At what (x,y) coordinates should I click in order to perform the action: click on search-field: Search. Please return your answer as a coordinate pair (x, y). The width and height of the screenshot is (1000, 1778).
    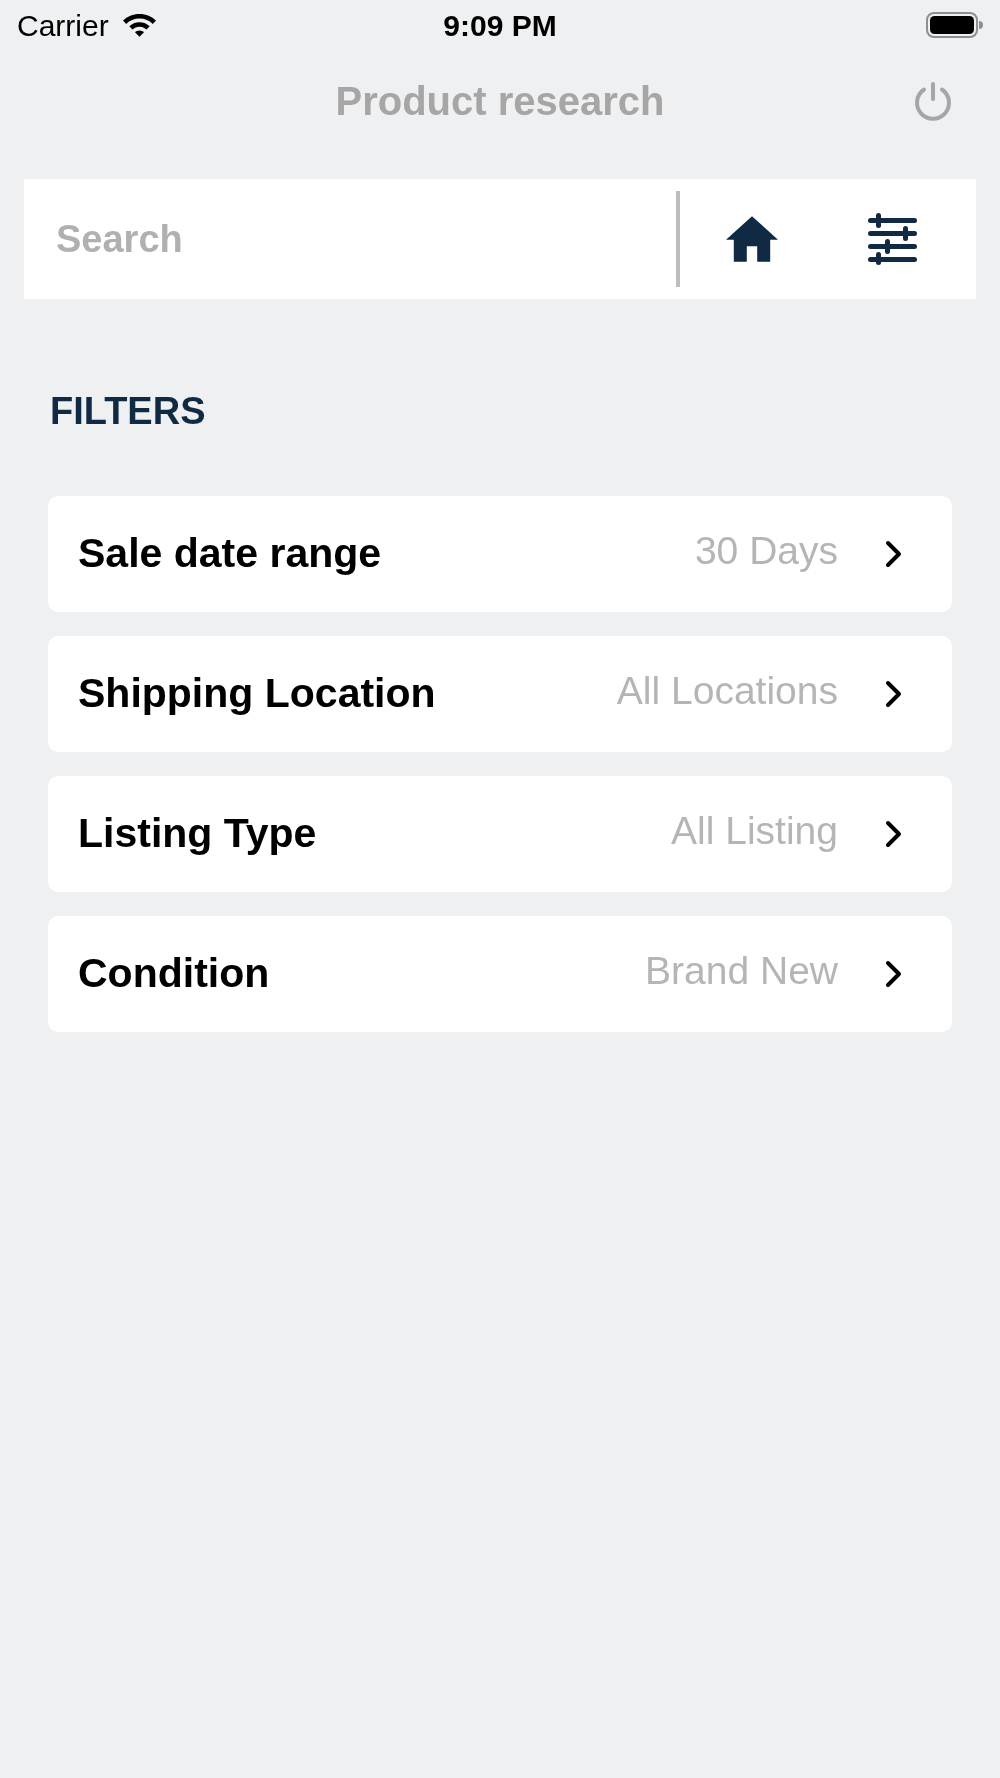
    Looking at the image, I should click on (350, 239).